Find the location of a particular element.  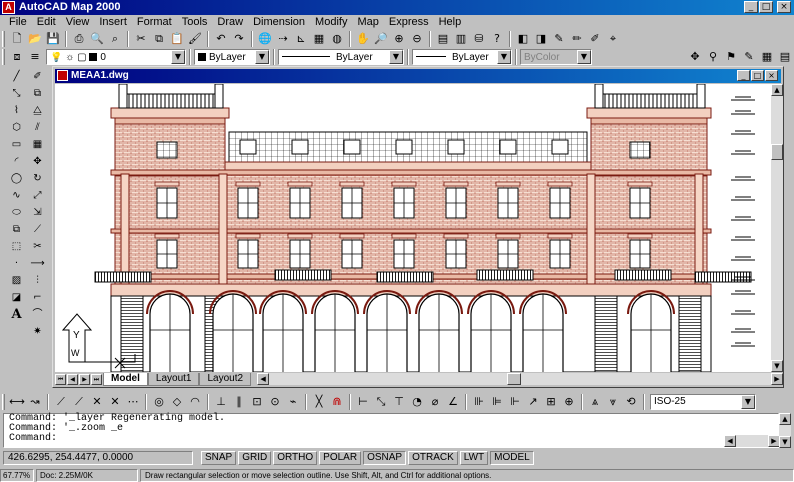

scroll-down-icon: ▼ is located at coordinates (785, 442).